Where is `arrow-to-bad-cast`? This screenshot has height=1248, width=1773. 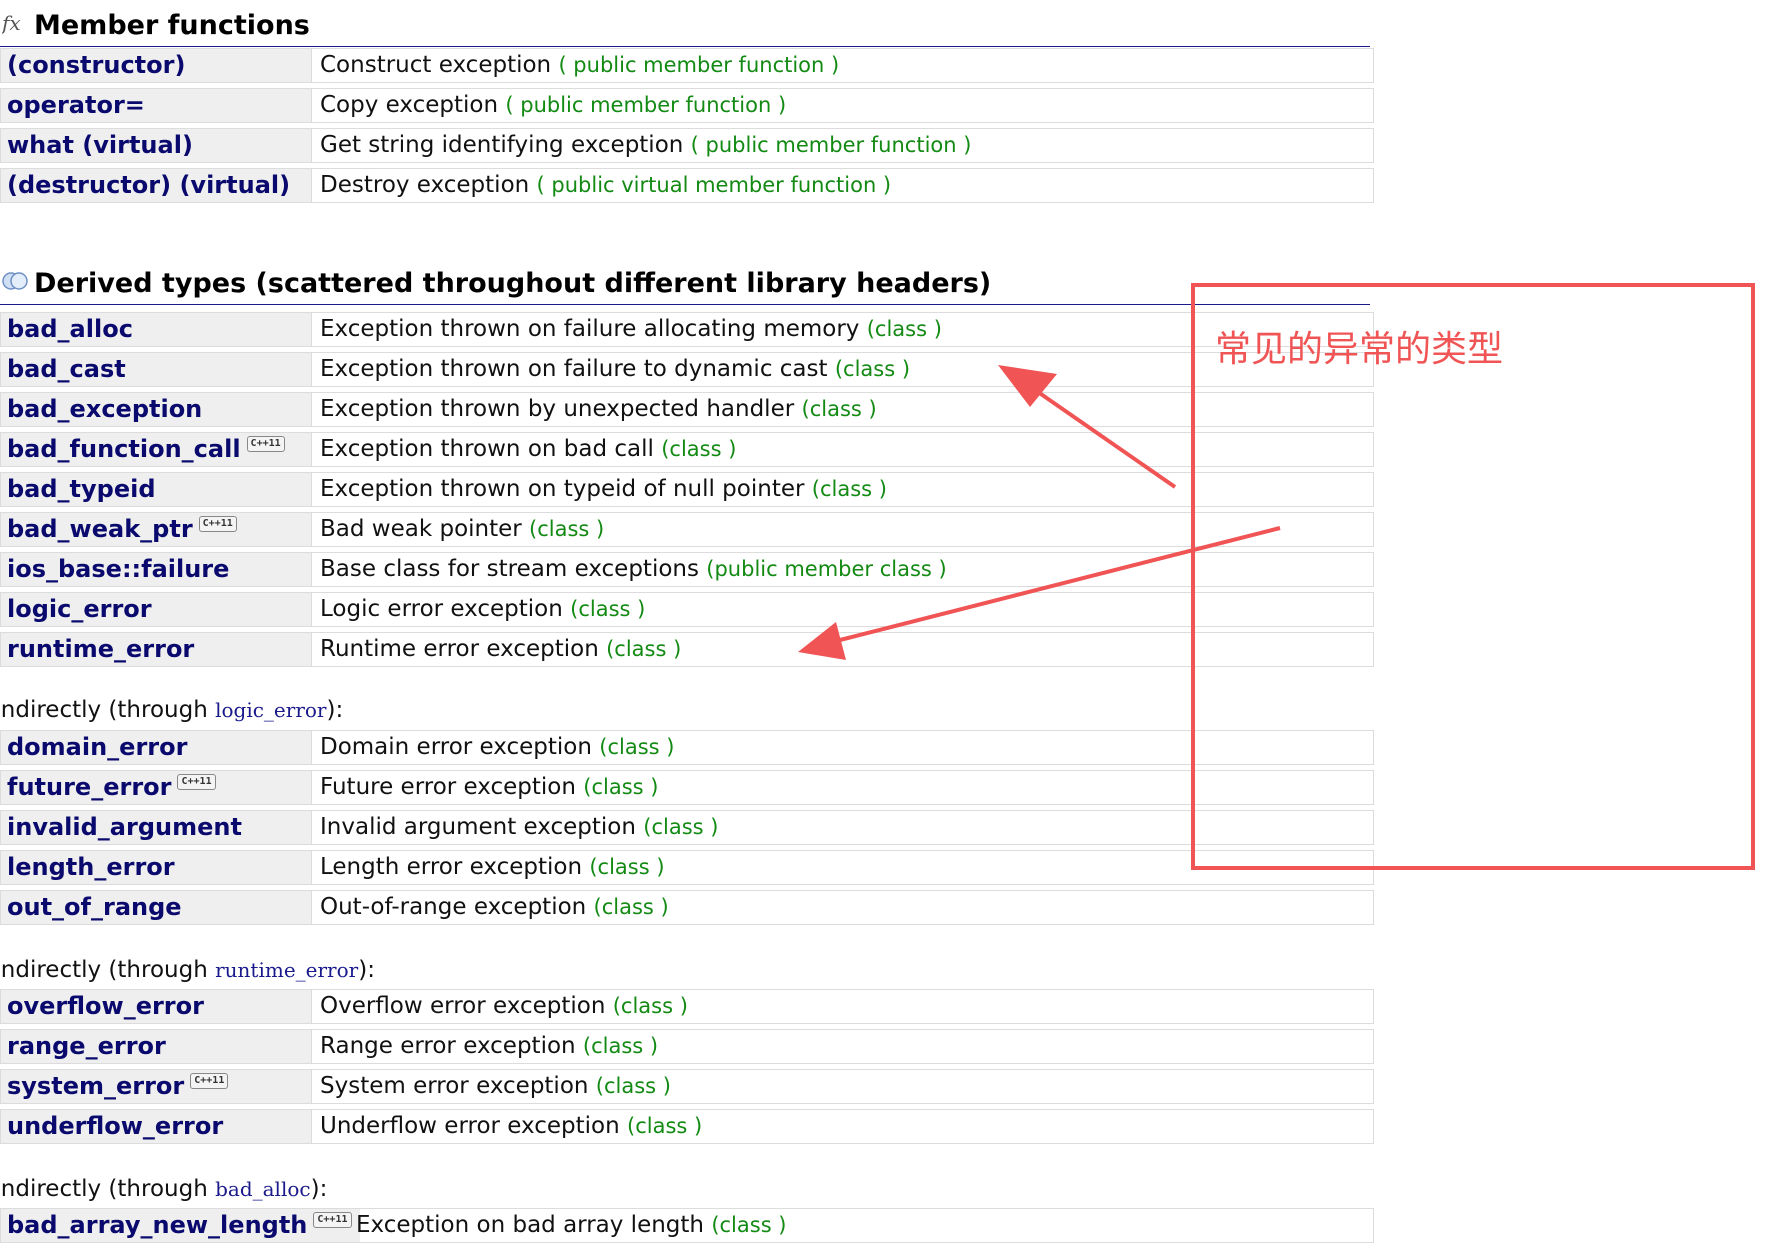
arrow-to-bad-cast is located at coordinates (1087, 427).